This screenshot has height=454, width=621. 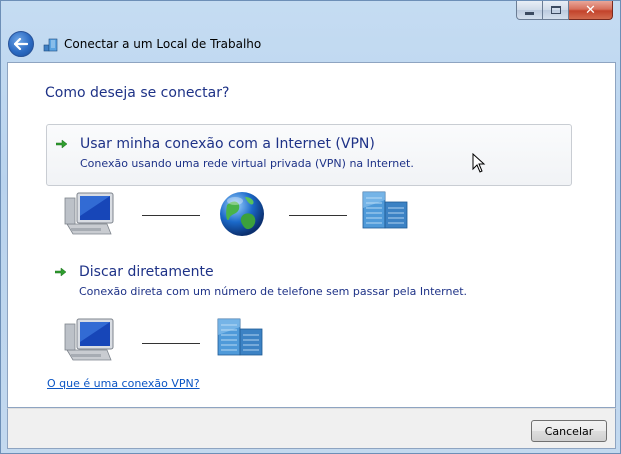 I want to click on vpn-option-title: Usar minha conexão com a Internet (VPN), so click(x=227, y=144).